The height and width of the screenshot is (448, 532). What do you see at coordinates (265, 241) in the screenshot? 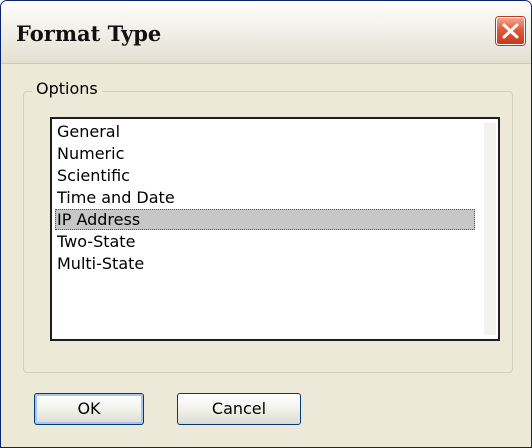
I see `list-item-two-state: Two-State` at bounding box center [265, 241].